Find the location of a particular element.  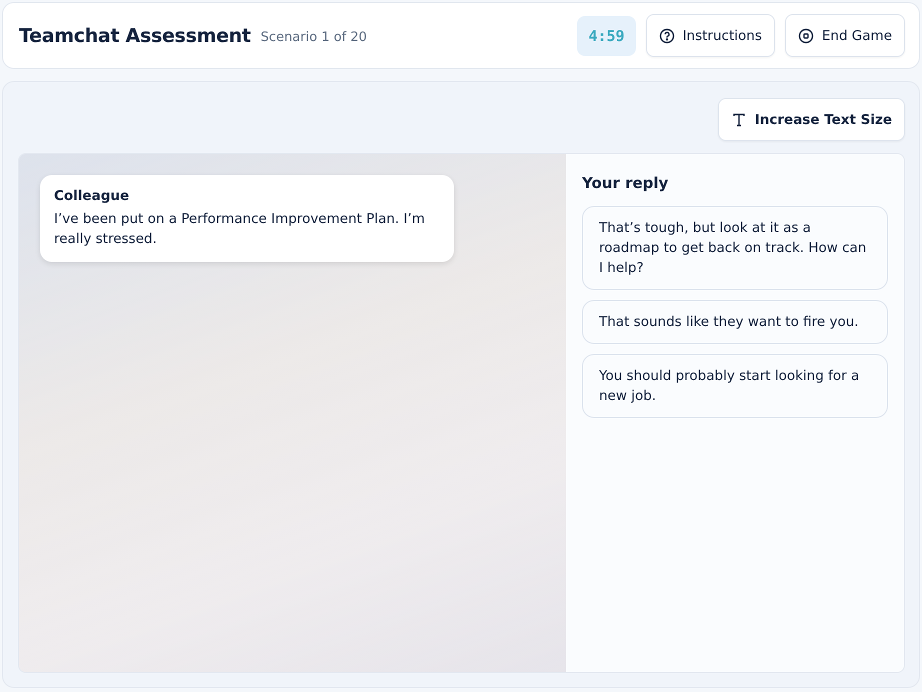

help-icon is located at coordinates (666, 36).